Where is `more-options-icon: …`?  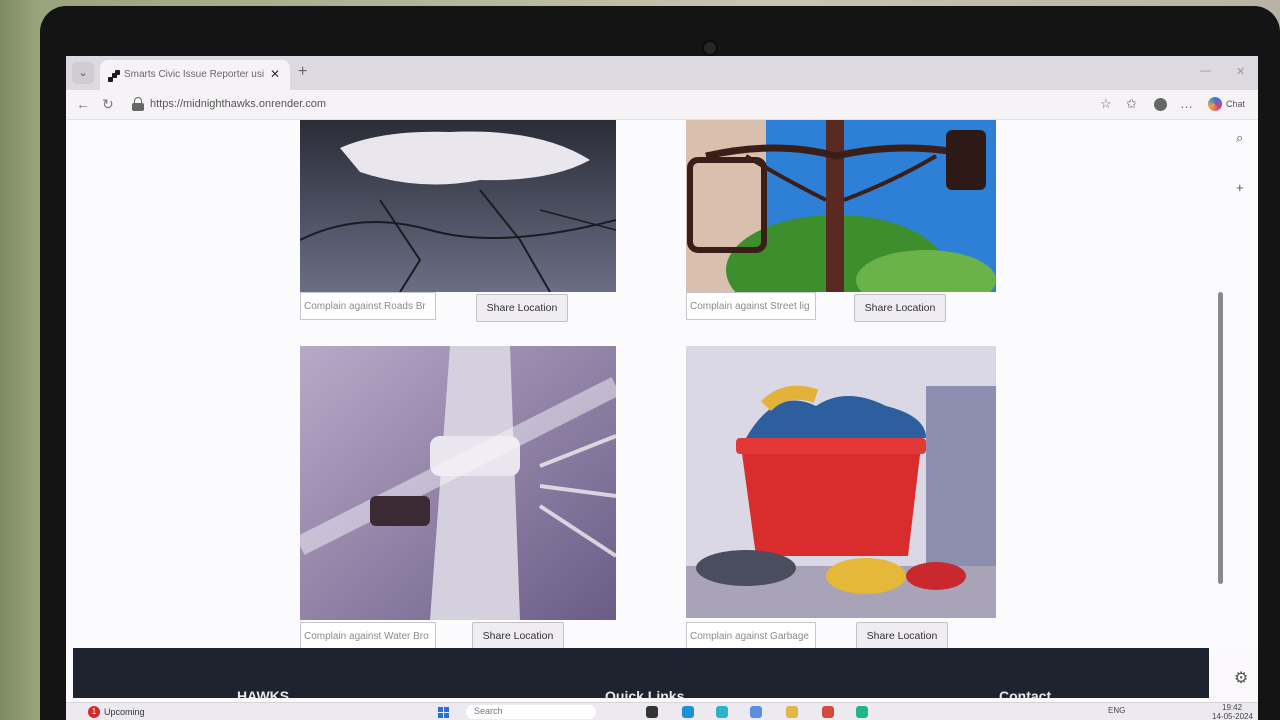
more-options-icon: … is located at coordinates (1186, 103).